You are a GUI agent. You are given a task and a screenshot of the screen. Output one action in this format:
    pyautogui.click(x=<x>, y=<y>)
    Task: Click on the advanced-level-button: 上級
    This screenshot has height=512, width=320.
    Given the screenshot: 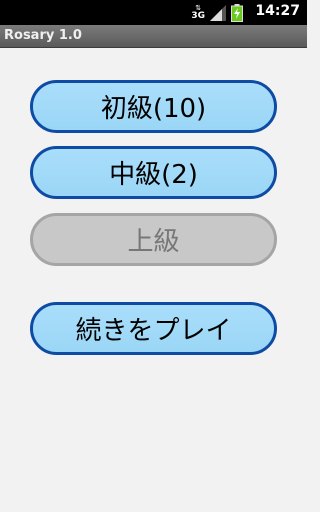 What is the action you would take?
    pyautogui.click(x=153, y=239)
    